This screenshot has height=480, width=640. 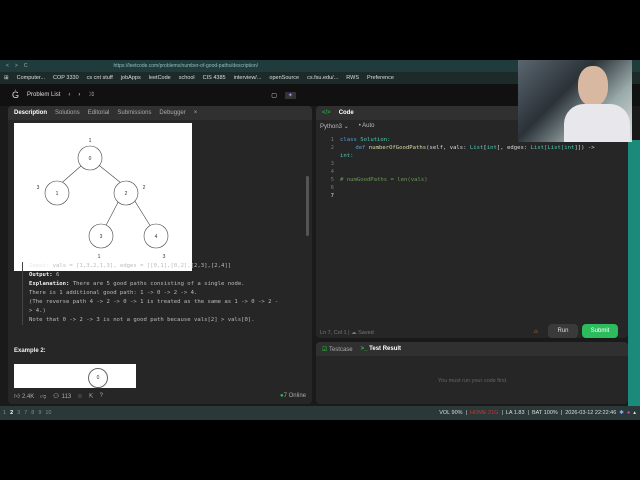 I want to click on webcam-overlay, so click(x=575, y=101).